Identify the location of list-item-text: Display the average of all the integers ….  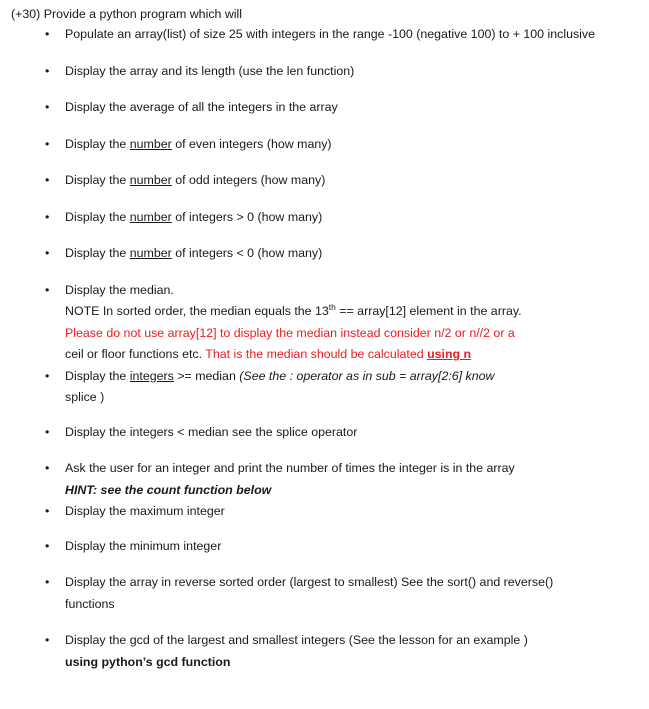
(201, 107).